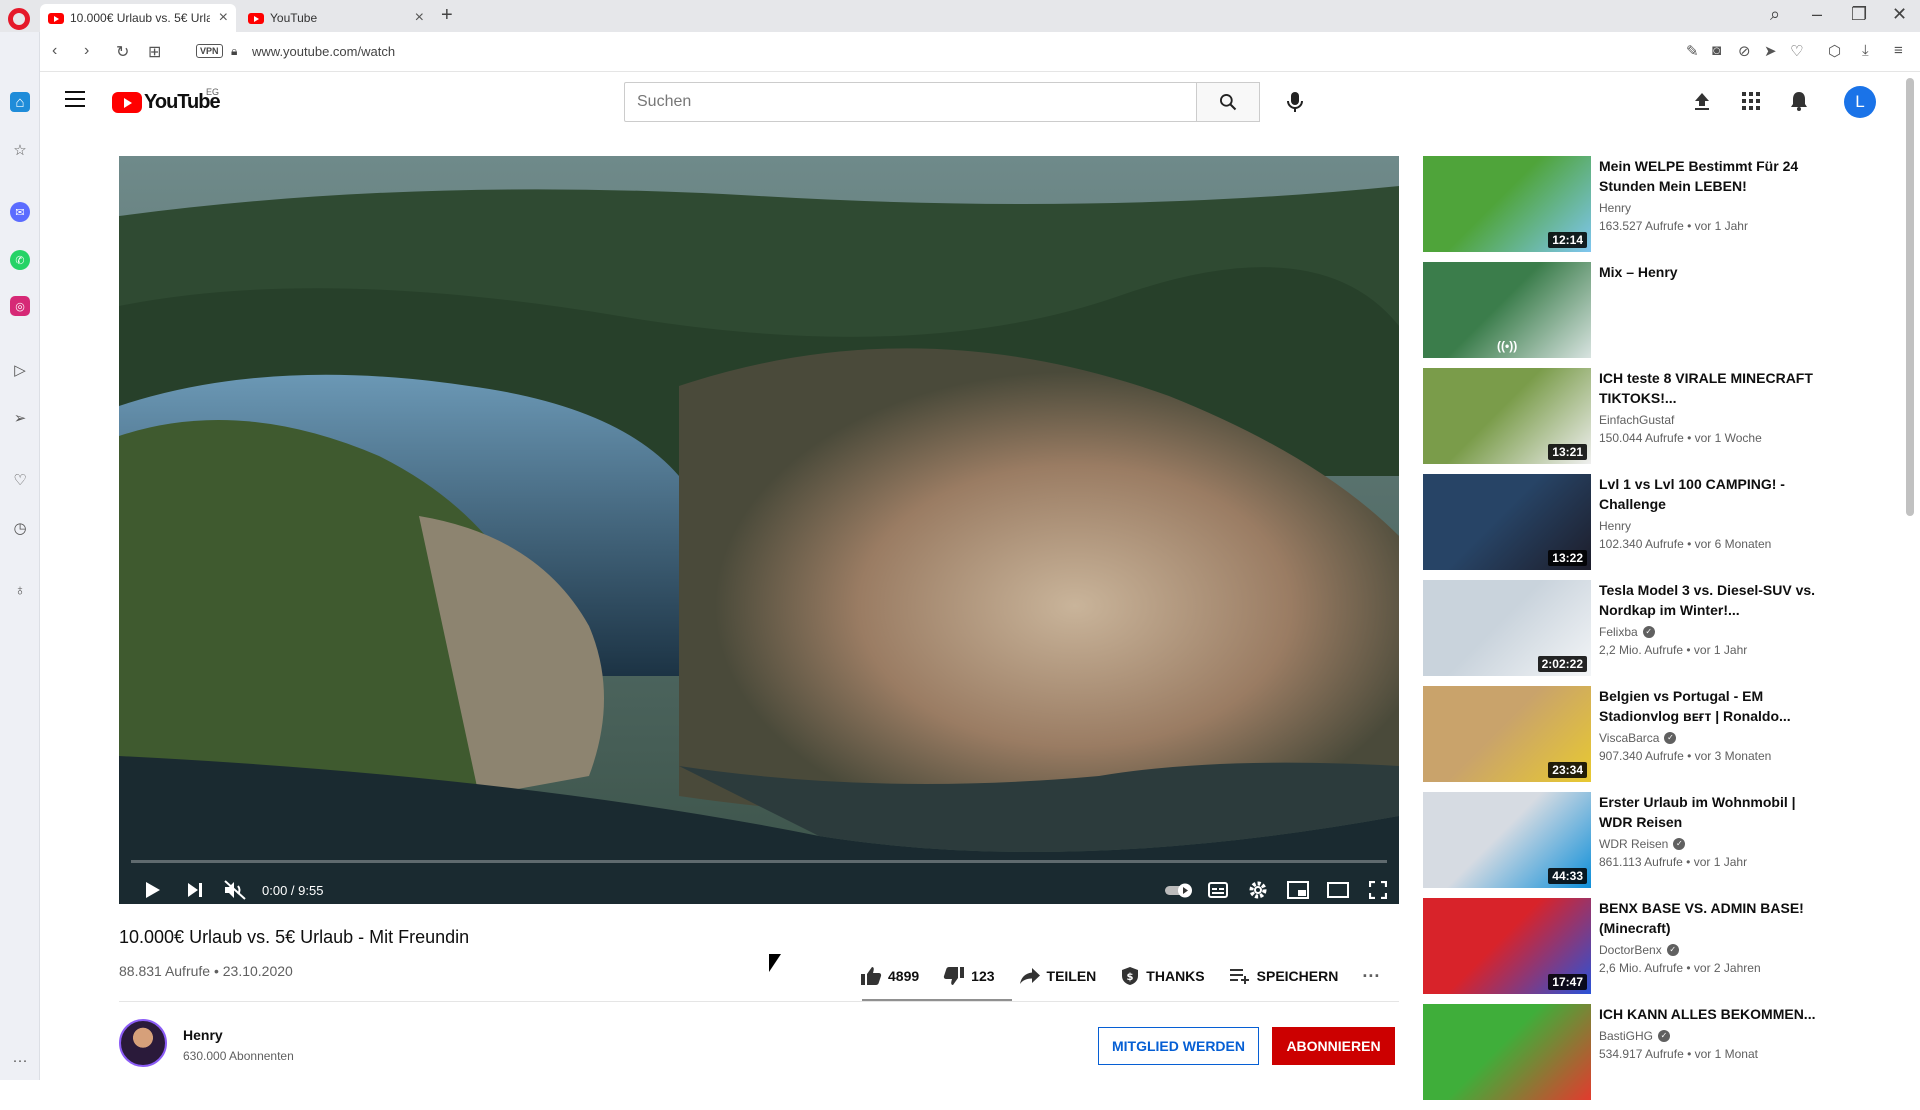  What do you see at coordinates (20, 528) in the screenshot?
I see `history-icon: ◷` at bounding box center [20, 528].